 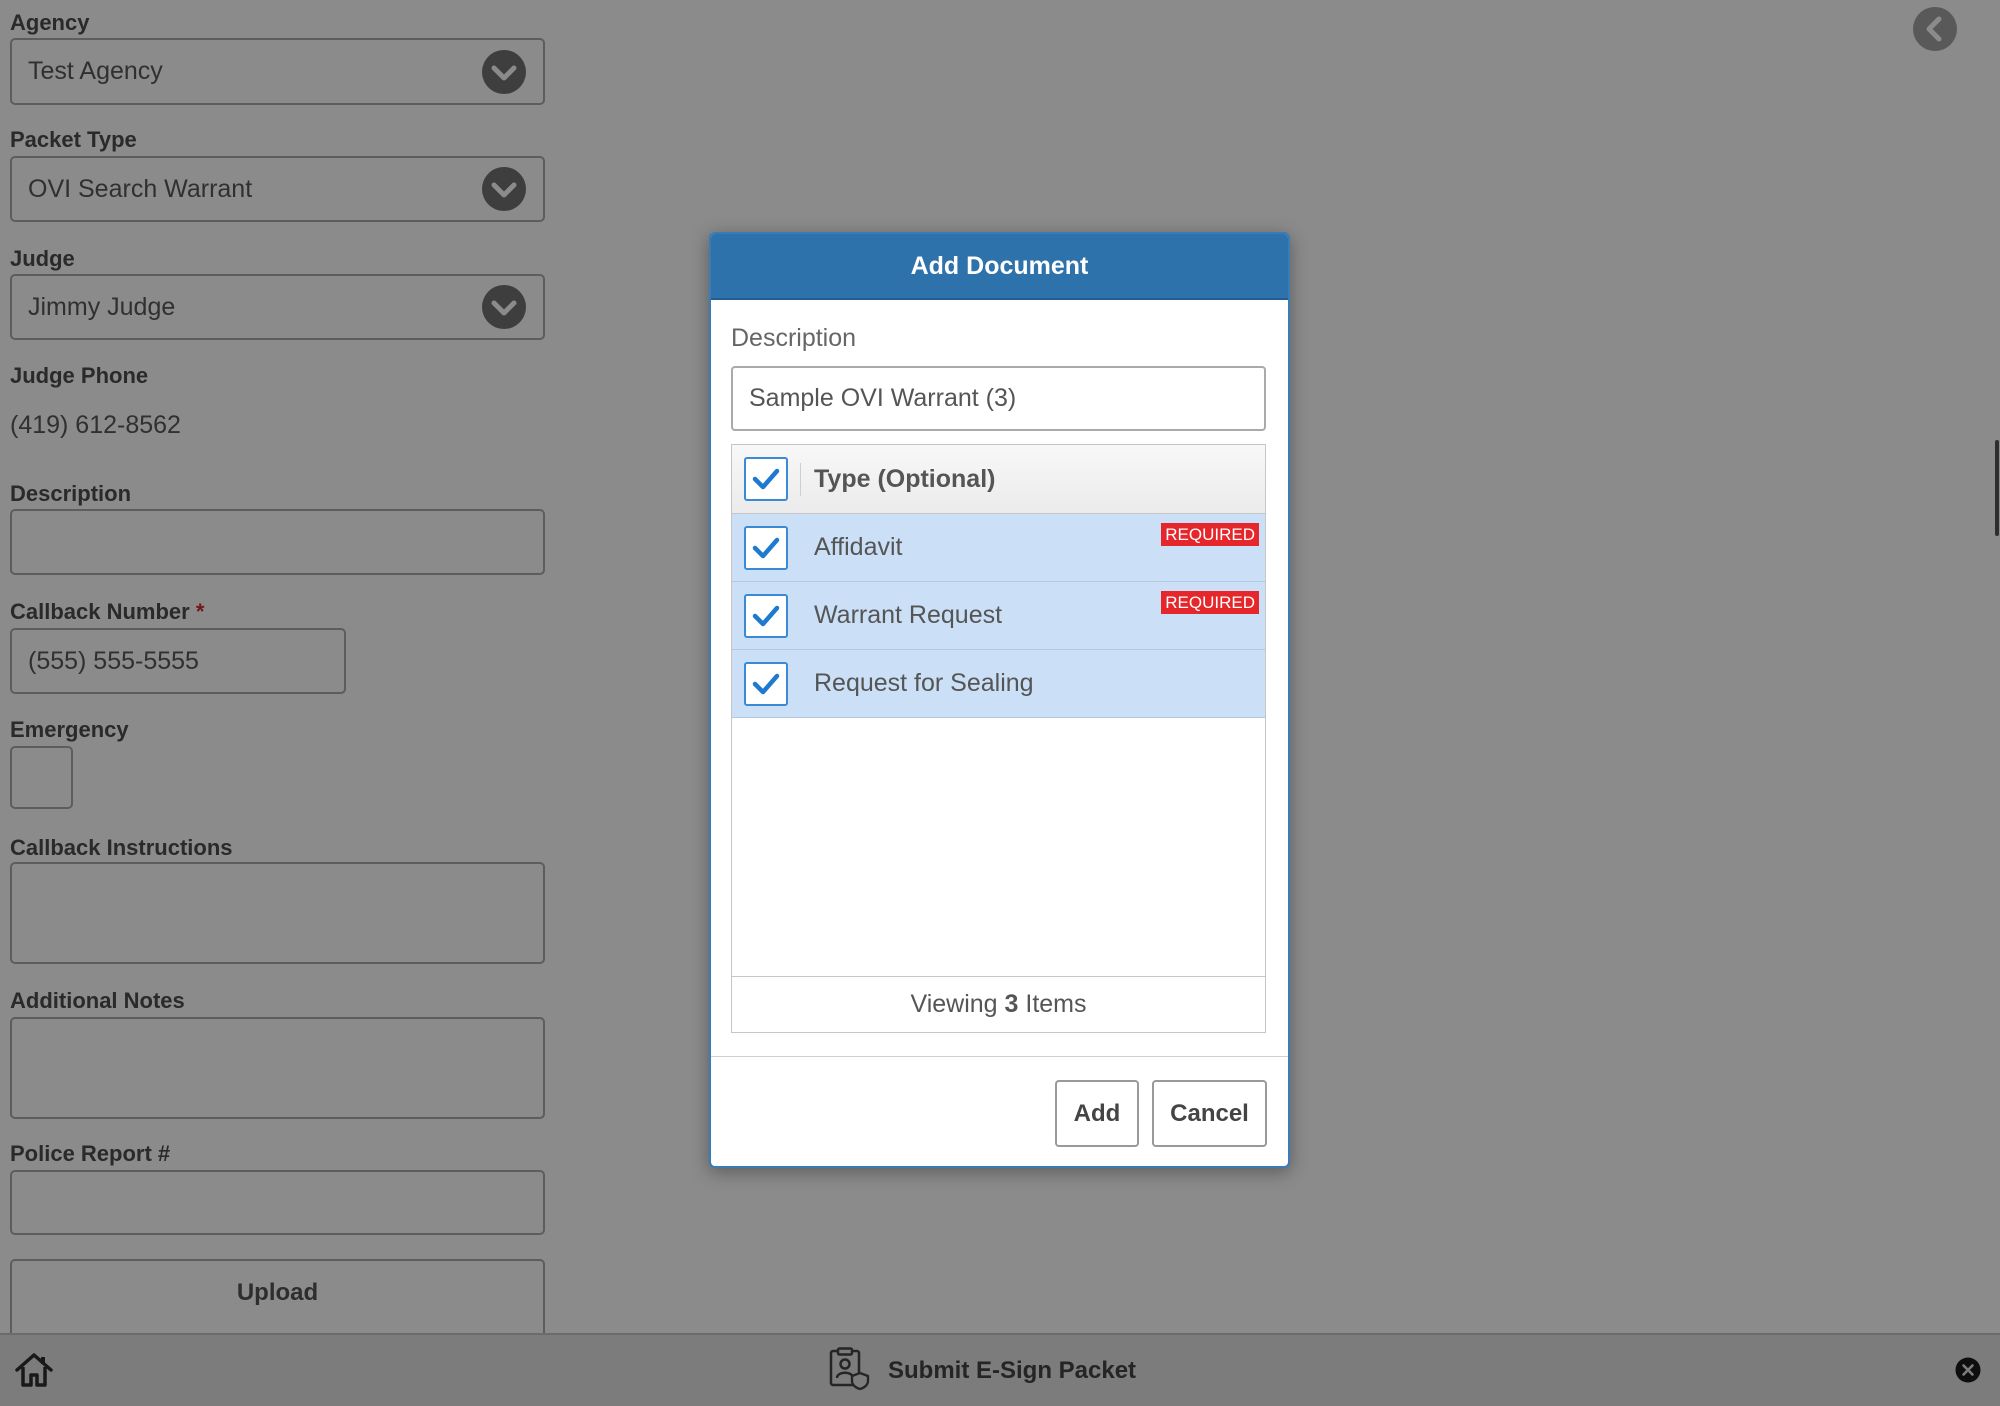 I want to click on grid-header-row: Type (Optional), so click(x=998, y=479).